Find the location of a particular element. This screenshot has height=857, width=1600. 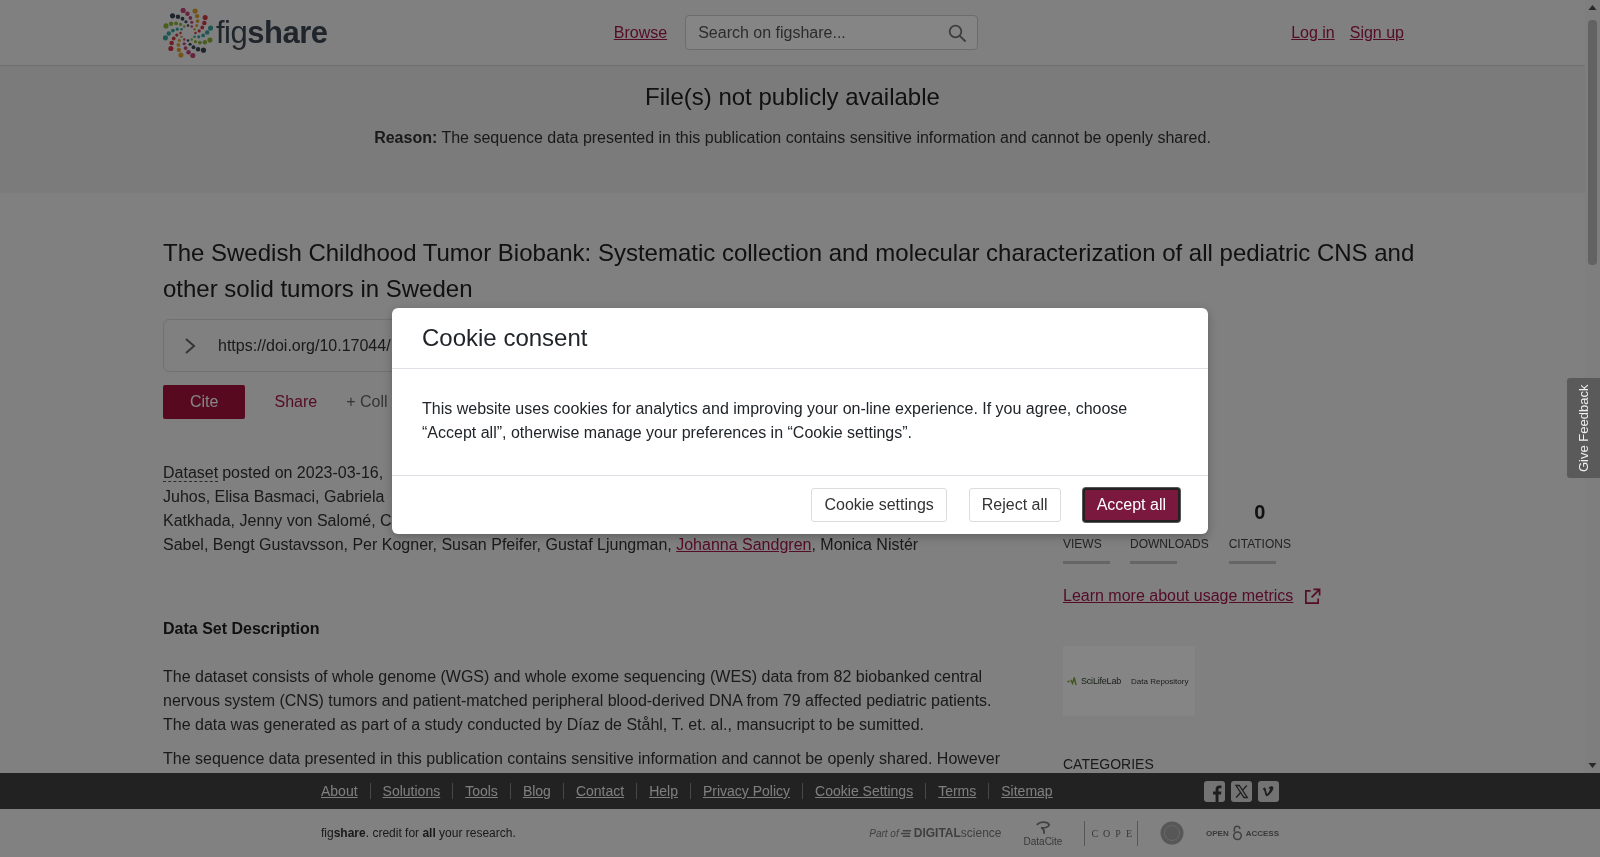

item-title: The Swedish Childhood Tumor Biobank: Systematic collection and molecular characterization of all pediatric CNS and other solid tumors in Sweden is located at coordinates (789, 271).